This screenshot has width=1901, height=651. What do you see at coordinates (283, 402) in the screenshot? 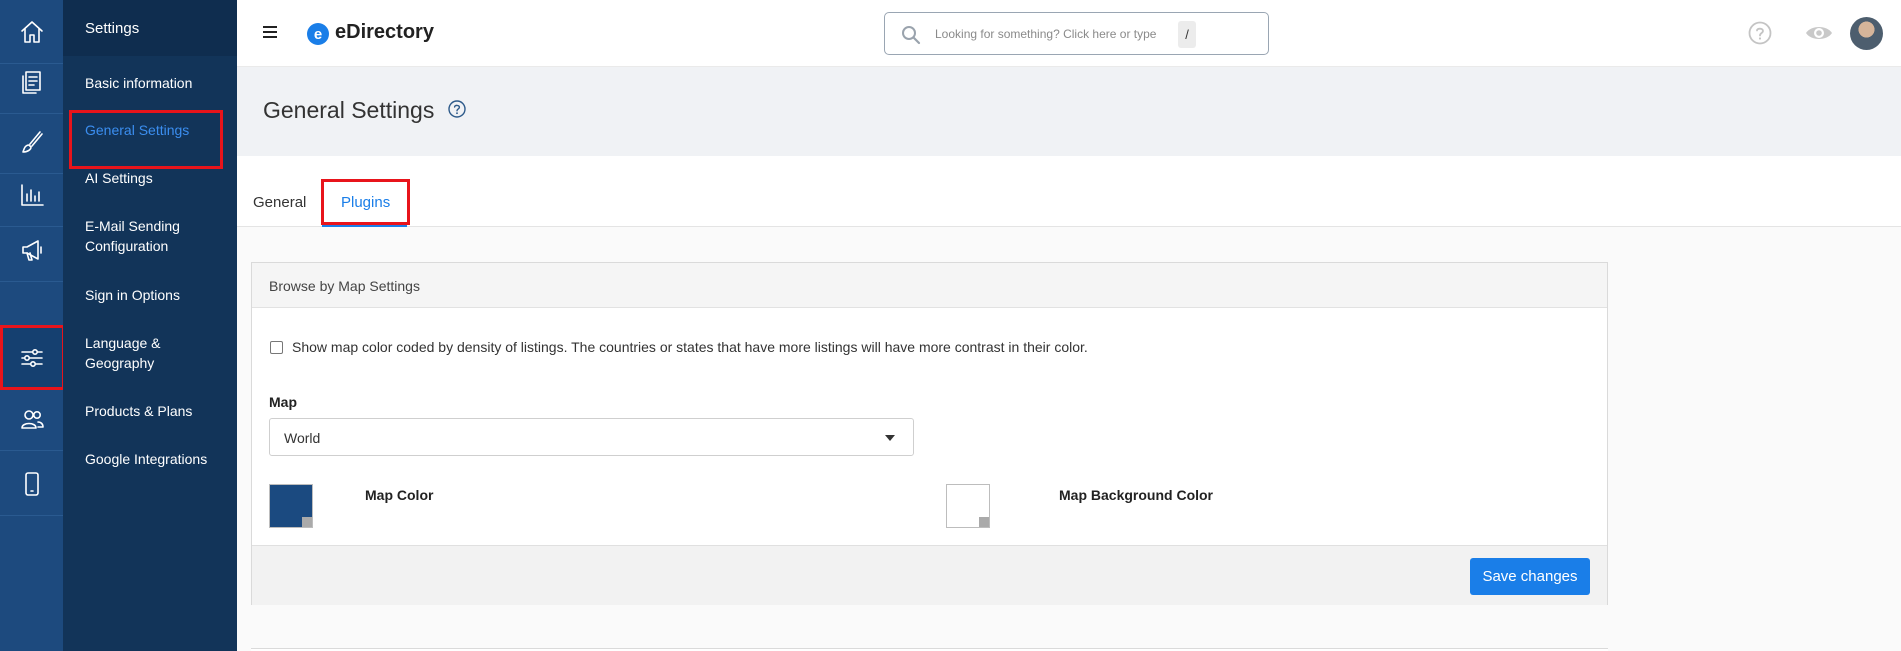
I see `map-field-label: Map` at bounding box center [283, 402].